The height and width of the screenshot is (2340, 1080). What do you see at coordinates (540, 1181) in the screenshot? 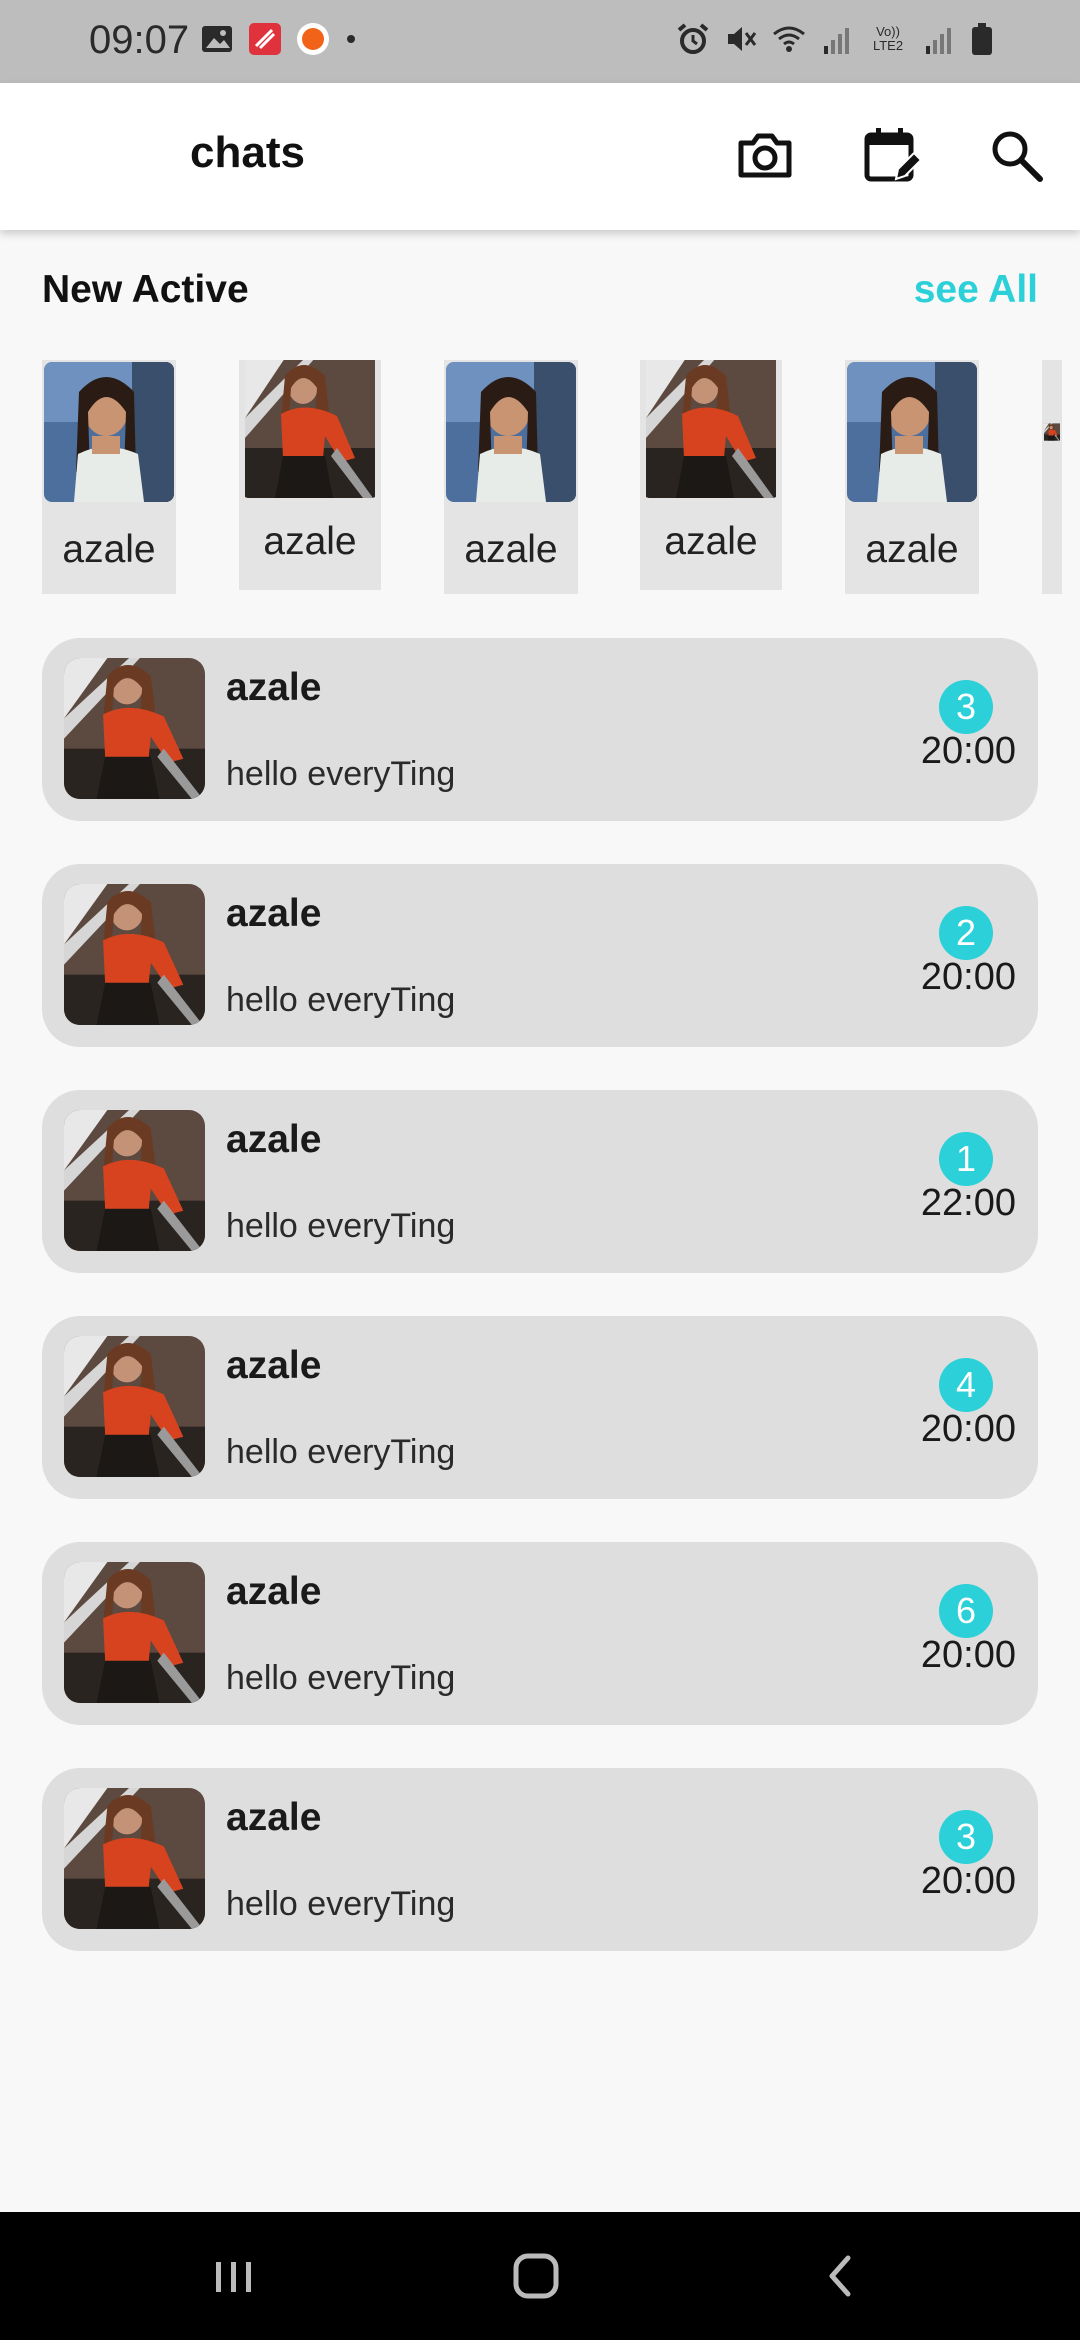
I see `chat-item: azale hello everyTing 1 22:00` at bounding box center [540, 1181].